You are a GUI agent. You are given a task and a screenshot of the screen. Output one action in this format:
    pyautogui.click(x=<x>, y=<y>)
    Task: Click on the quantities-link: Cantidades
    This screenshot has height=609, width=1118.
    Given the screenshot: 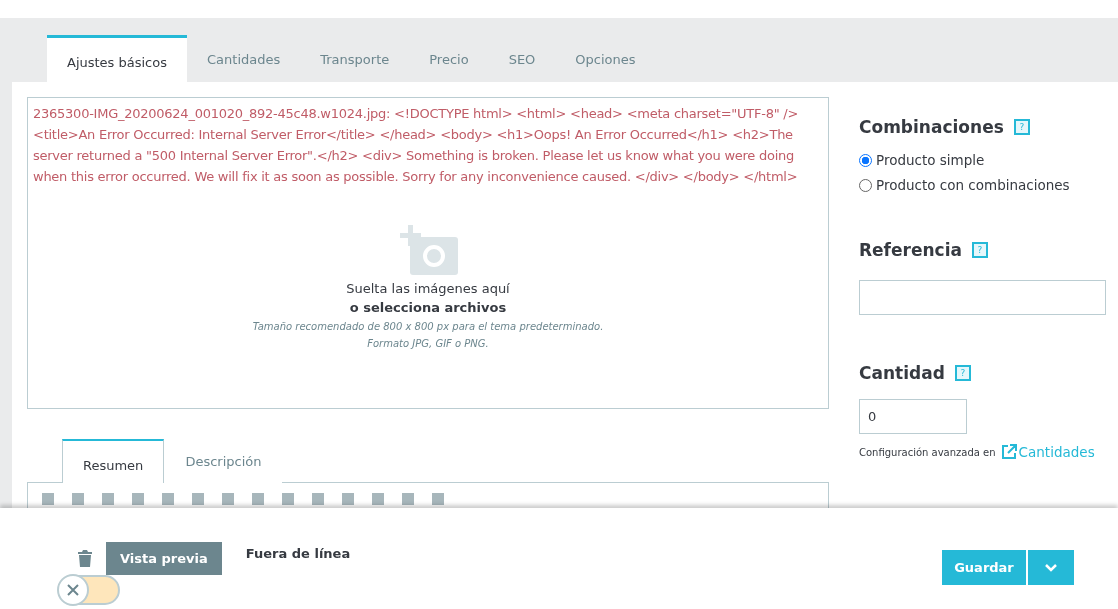 What is the action you would take?
    pyautogui.click(x=1047, y=452)
    